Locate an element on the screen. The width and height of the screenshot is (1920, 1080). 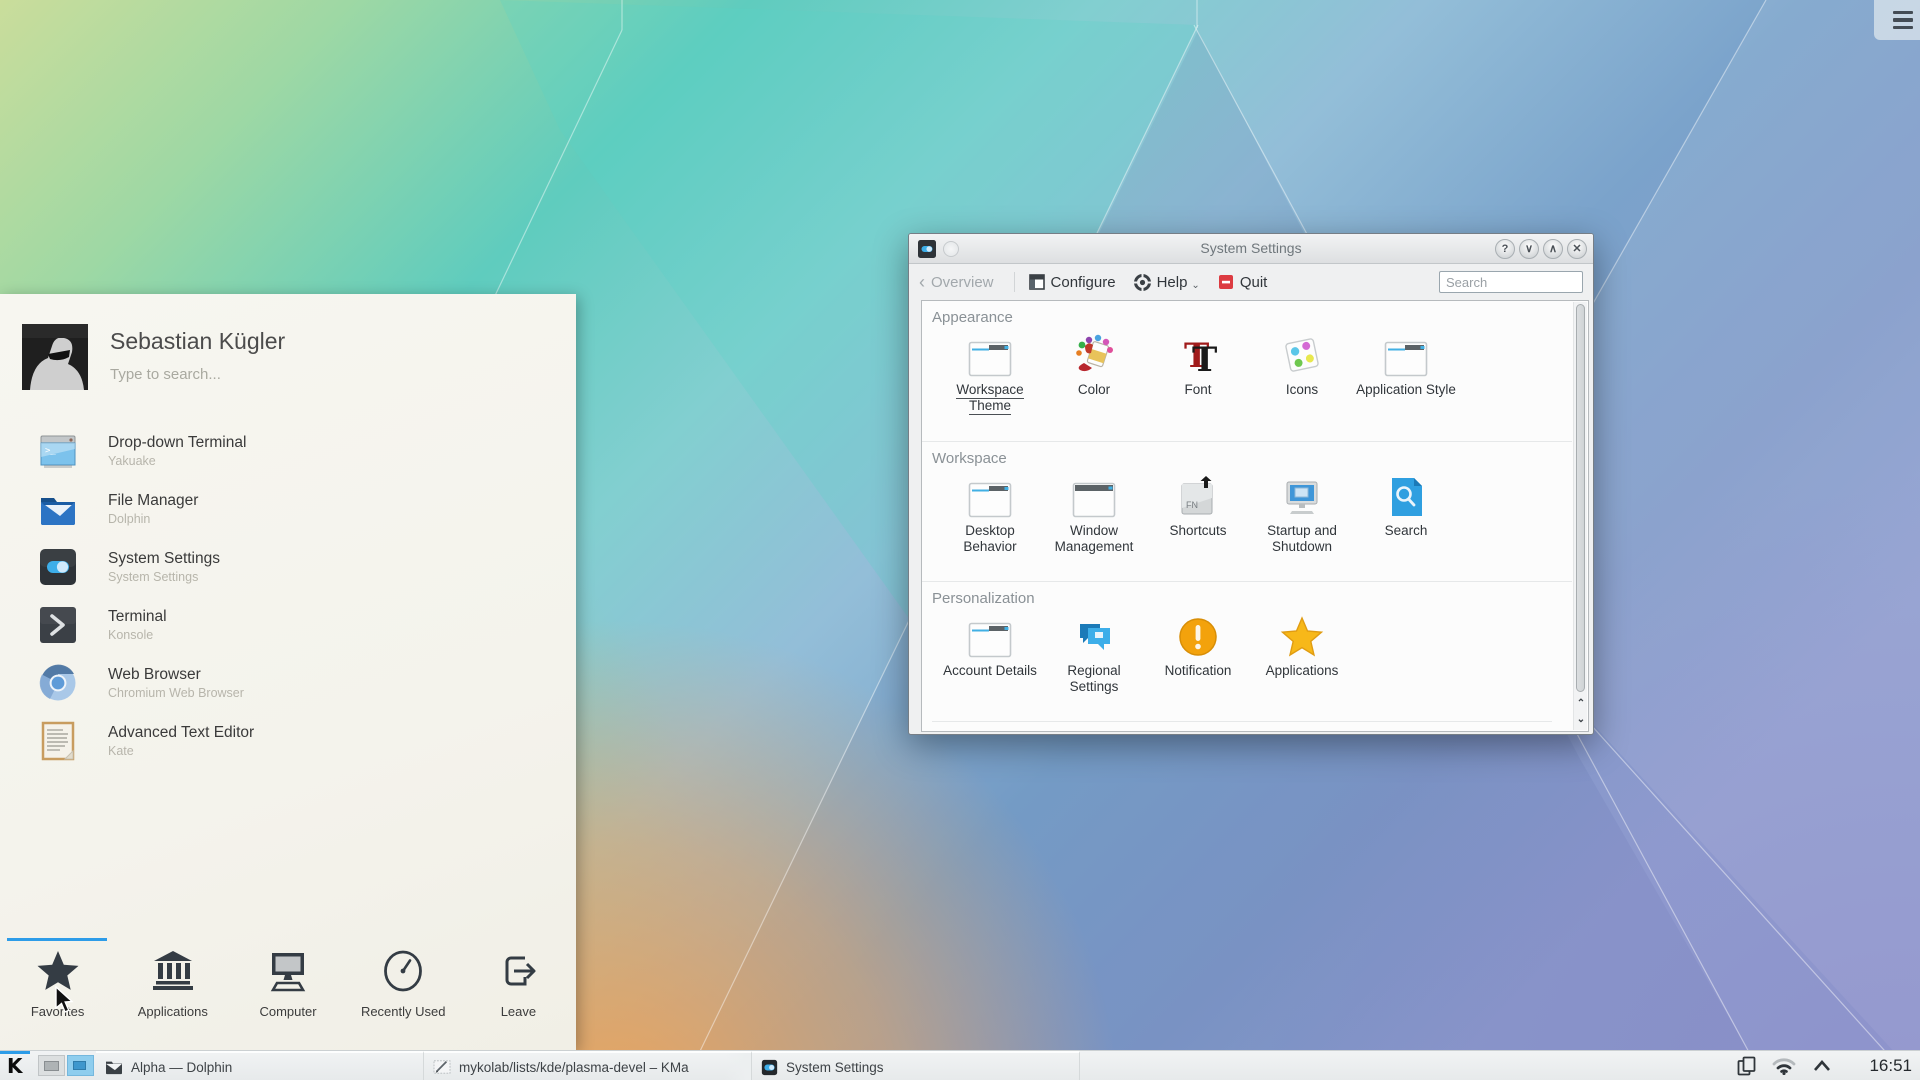
kcm-notification: Notification is located at coordinates (1198, 655).